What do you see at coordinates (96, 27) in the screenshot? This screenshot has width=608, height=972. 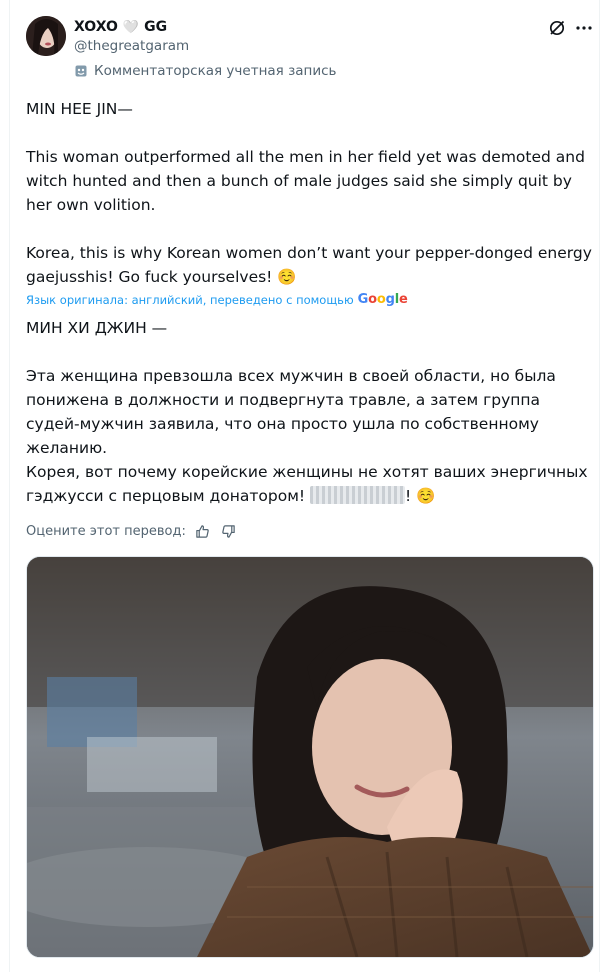 I see `display-name: XOXO` at bounding box center [96, 27].